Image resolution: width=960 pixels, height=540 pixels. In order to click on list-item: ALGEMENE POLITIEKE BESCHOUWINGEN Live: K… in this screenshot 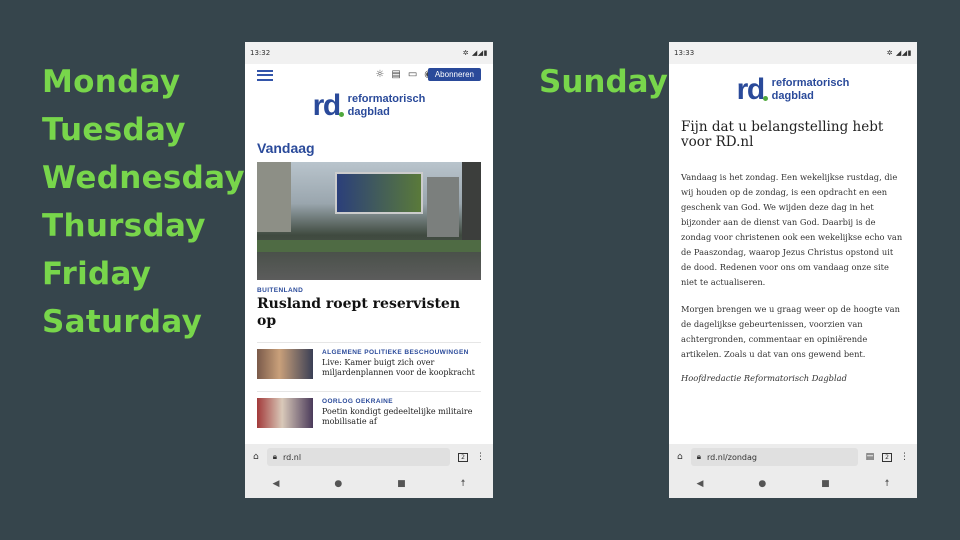, I will do `click(369, 360)`.